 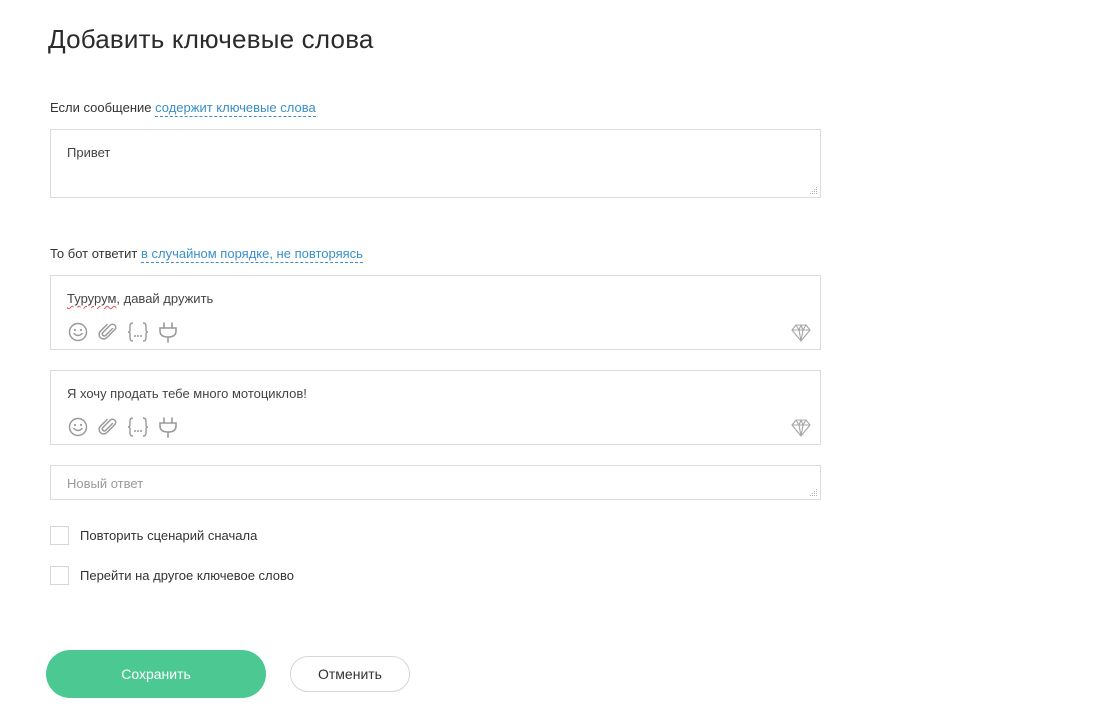 I want to click on repeat-scenario-option: Повторить сценарий сначала, so click(x=153, y=535).